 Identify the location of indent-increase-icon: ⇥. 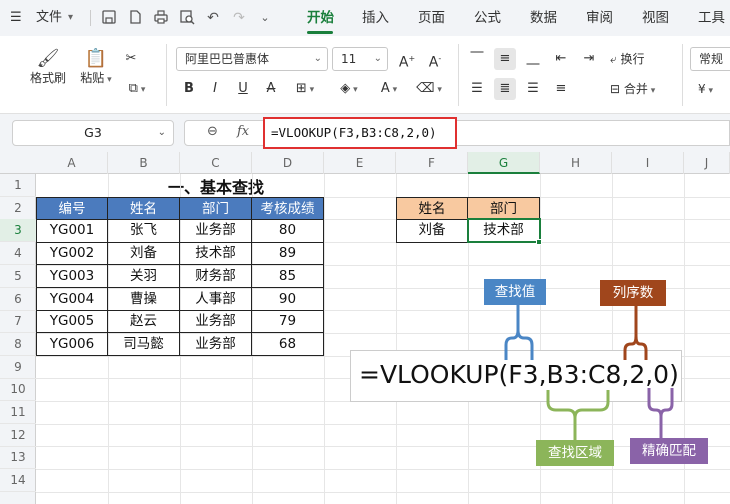
(589, 59).